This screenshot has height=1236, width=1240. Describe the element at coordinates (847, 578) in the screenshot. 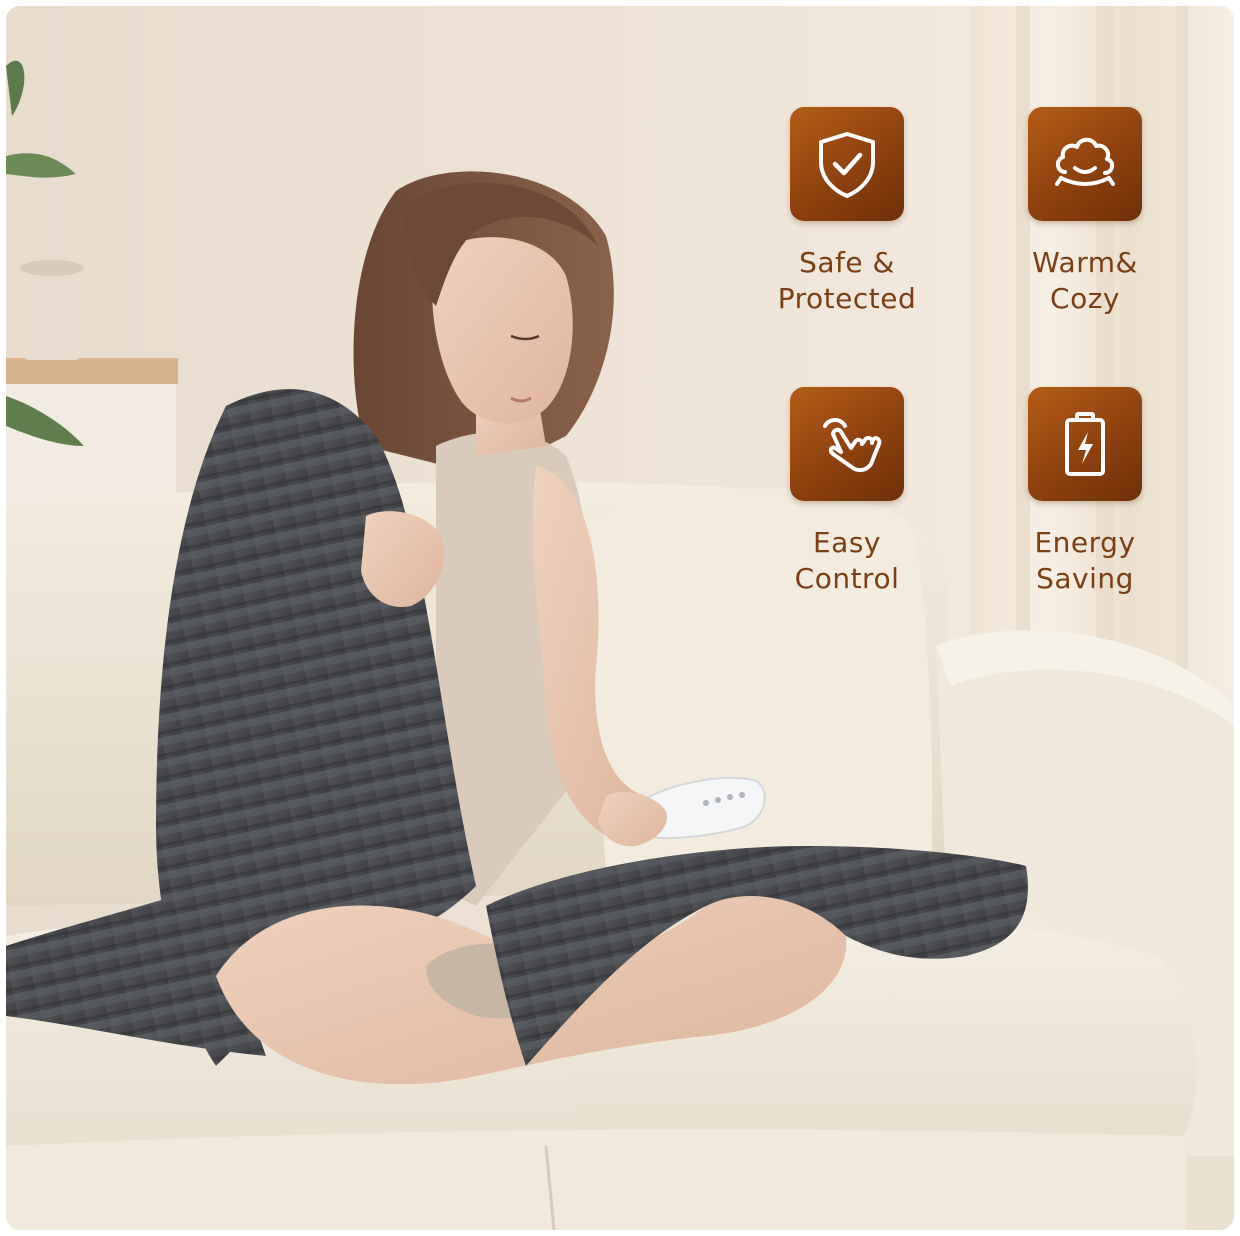

I see `feature-label-line2: Control` at that location.